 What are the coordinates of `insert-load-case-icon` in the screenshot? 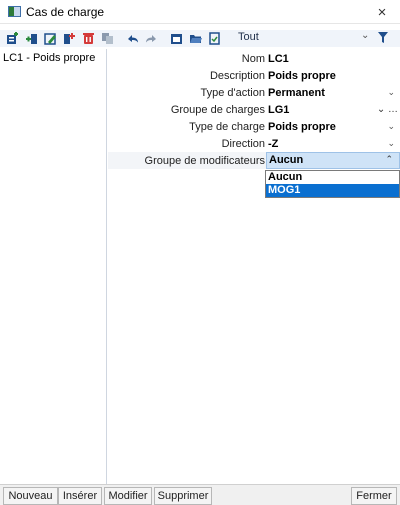 It's located at (31, 38).